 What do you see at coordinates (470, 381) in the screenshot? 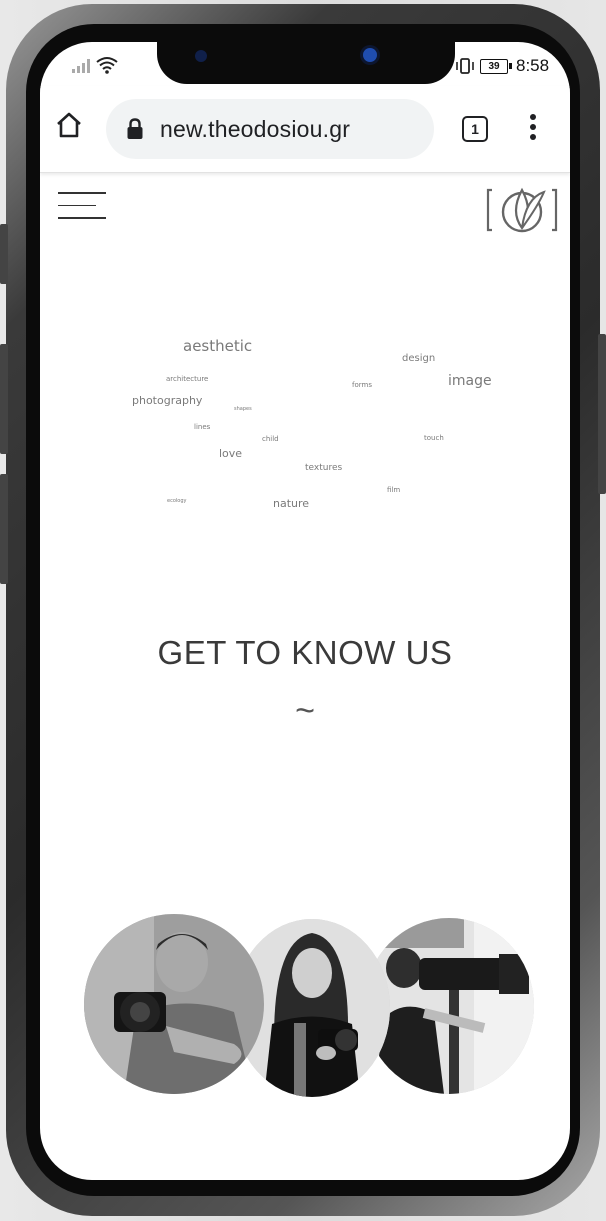
I see `word-image: image` at bounding box center [470, 381].